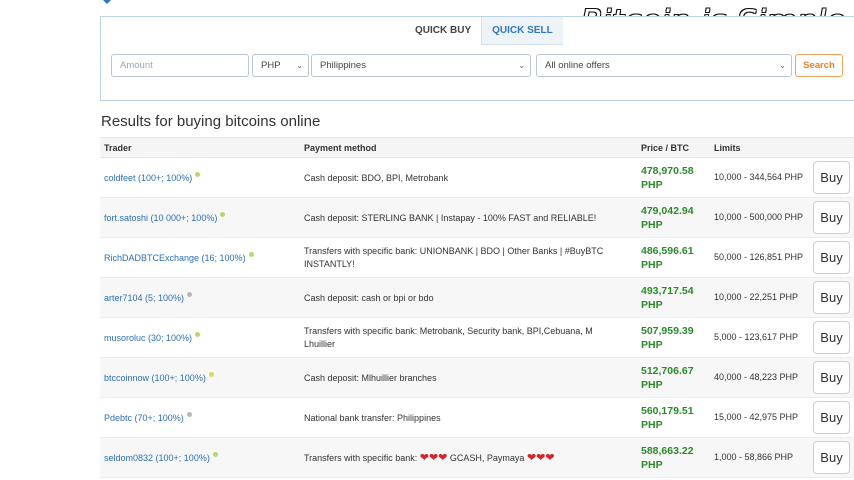 Image resolution: width=854 pixels, height=480 pixels. I want to click on limits: 10,000 - 500,000 PHP, so click(759, 217).